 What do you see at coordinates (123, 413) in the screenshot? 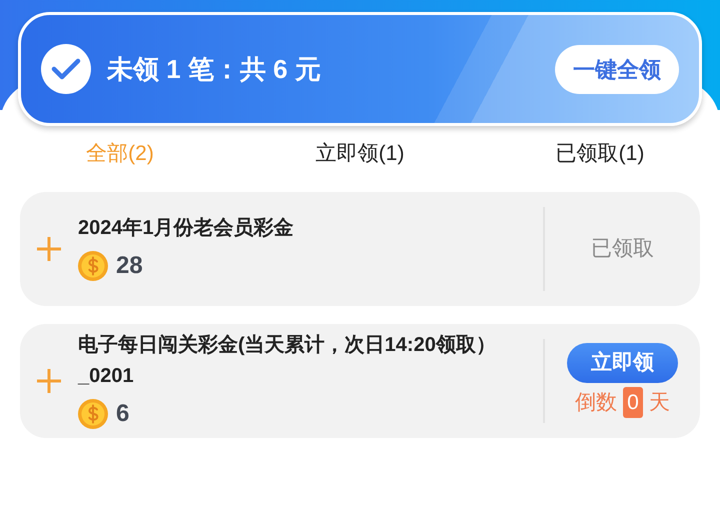
I see `reward-amount: 6` at bounding box center [123, 413].